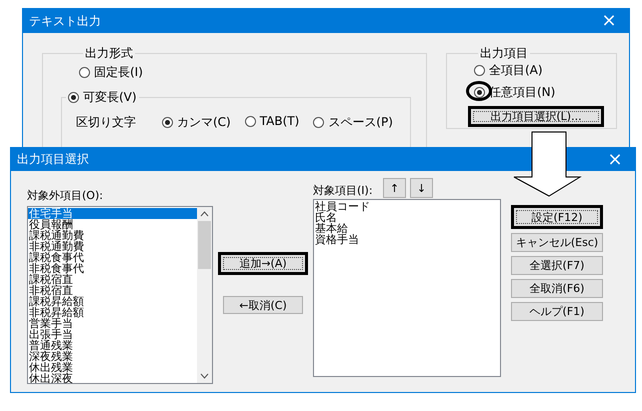  I want to click on list-label: 対象外項目(O):, so click(65, 195).